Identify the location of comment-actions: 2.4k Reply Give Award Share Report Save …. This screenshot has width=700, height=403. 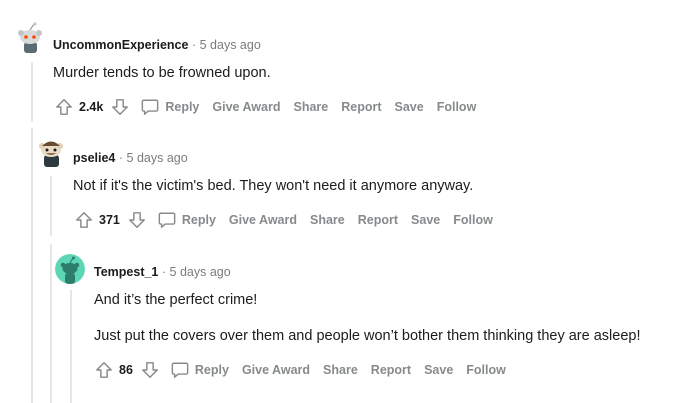
(271, 107).